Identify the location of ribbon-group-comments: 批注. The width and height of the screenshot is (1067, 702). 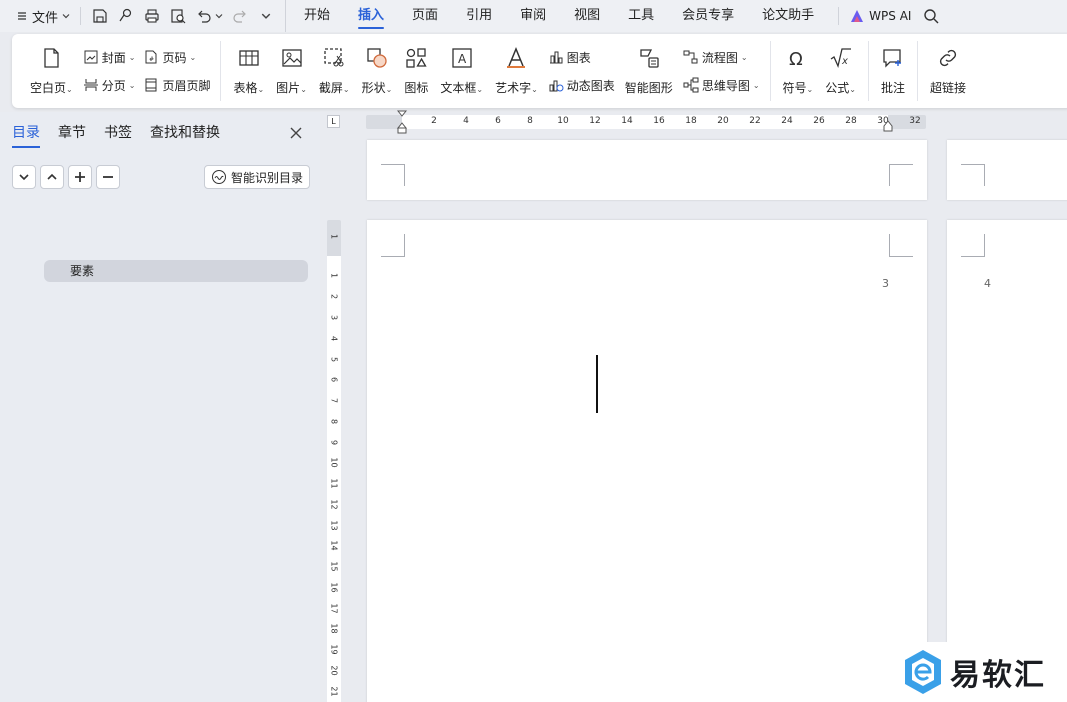
(893, 71).